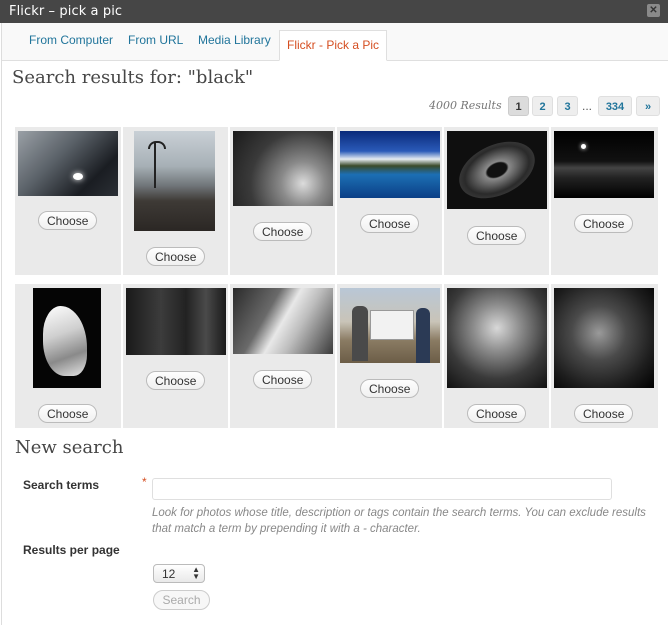 Image resolution: width=668 pixels, height=625 pixels. I want to click on page-last: 334, so click(615, 106).